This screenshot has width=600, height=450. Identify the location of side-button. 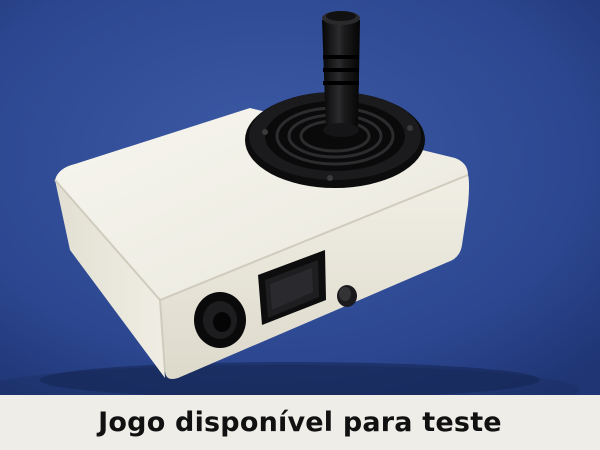
(347, 296).